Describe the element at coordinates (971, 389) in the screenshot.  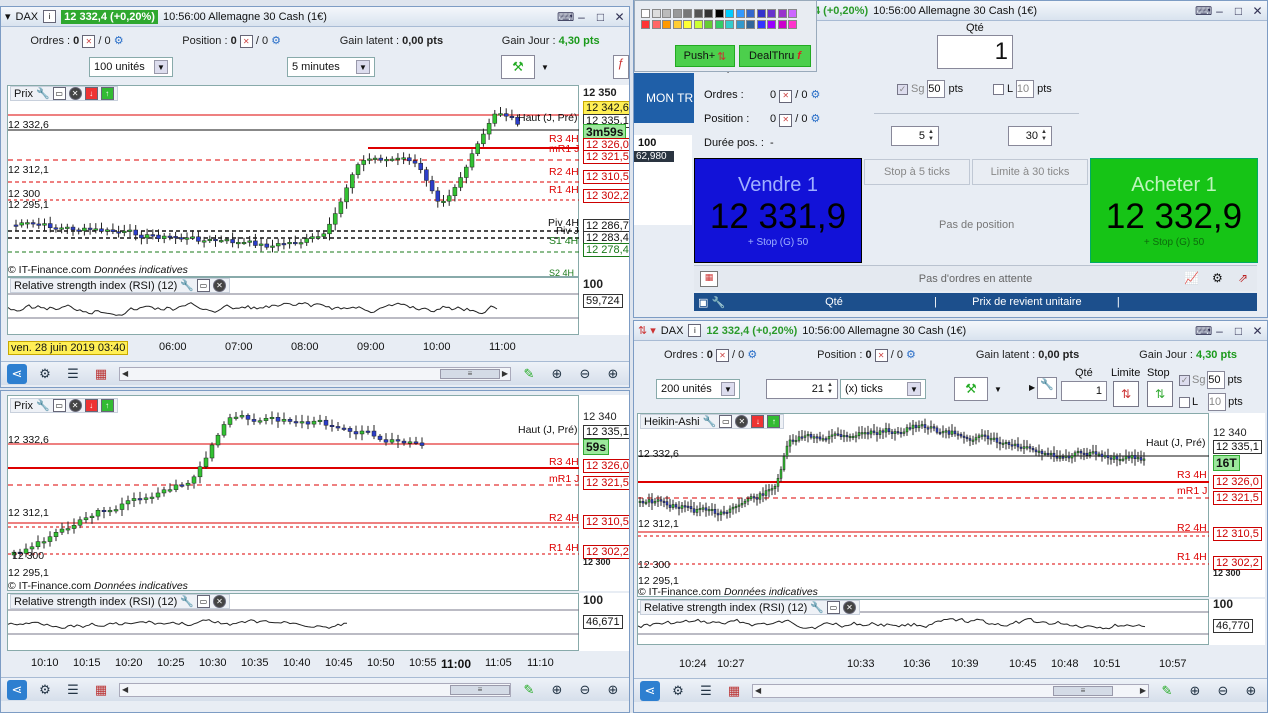
I see `indicator-button: ⚒` at that location.